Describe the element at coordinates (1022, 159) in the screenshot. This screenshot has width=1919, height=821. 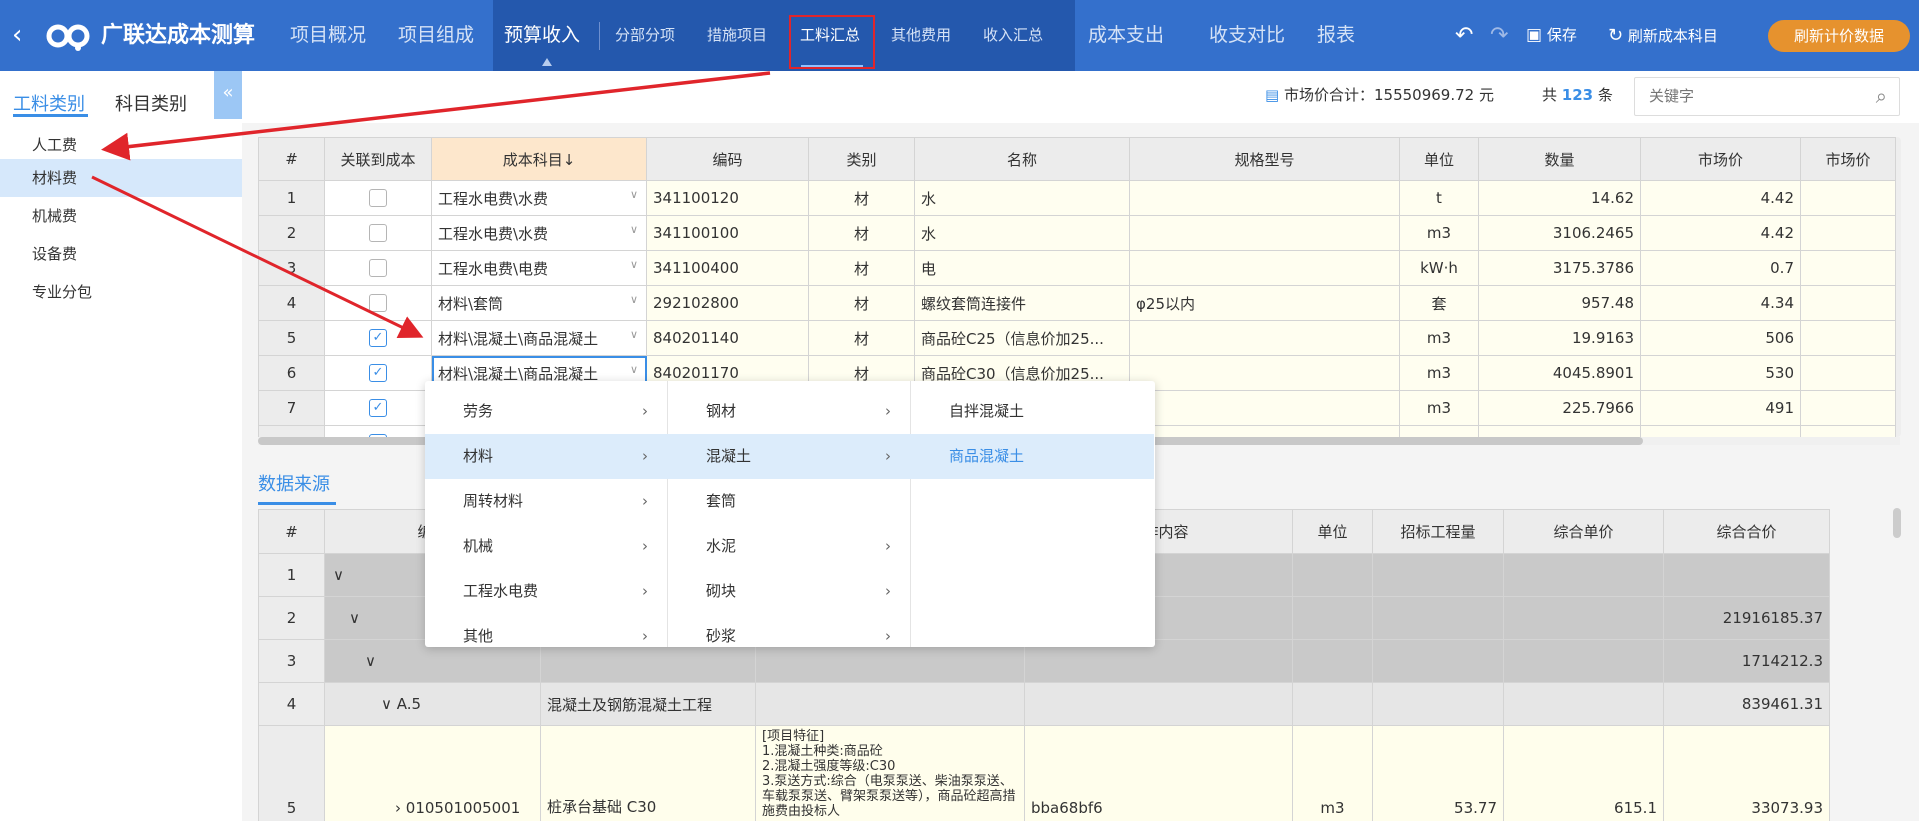
I see `column-header: 名称` at that location.